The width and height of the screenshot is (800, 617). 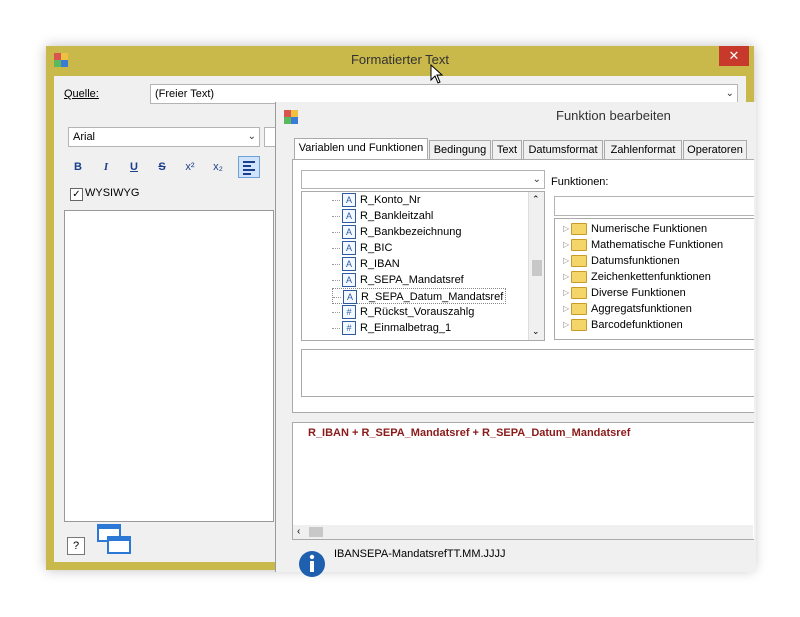 What do you see at coordinates (419, 264) in the screenshot?
I see `variable-item: A R_IBAN` at bounding box center [419, 264].